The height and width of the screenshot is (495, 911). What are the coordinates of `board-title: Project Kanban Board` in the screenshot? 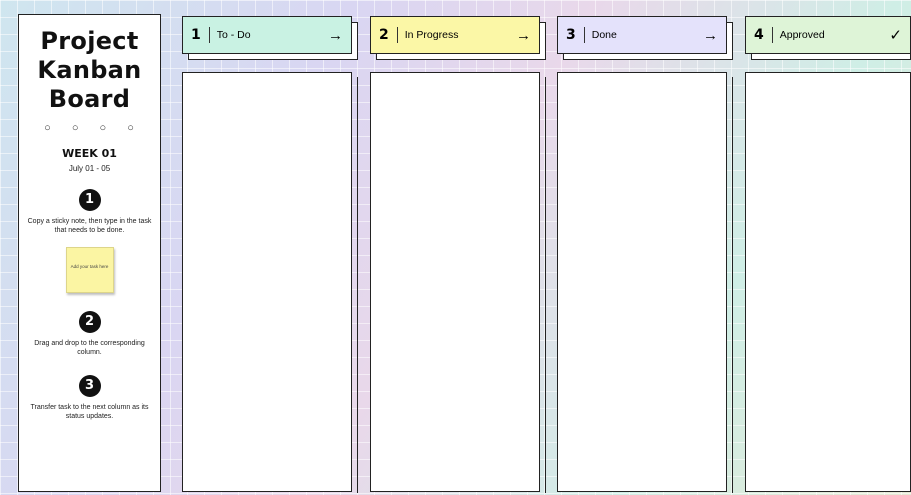 It's located at (89, 70).